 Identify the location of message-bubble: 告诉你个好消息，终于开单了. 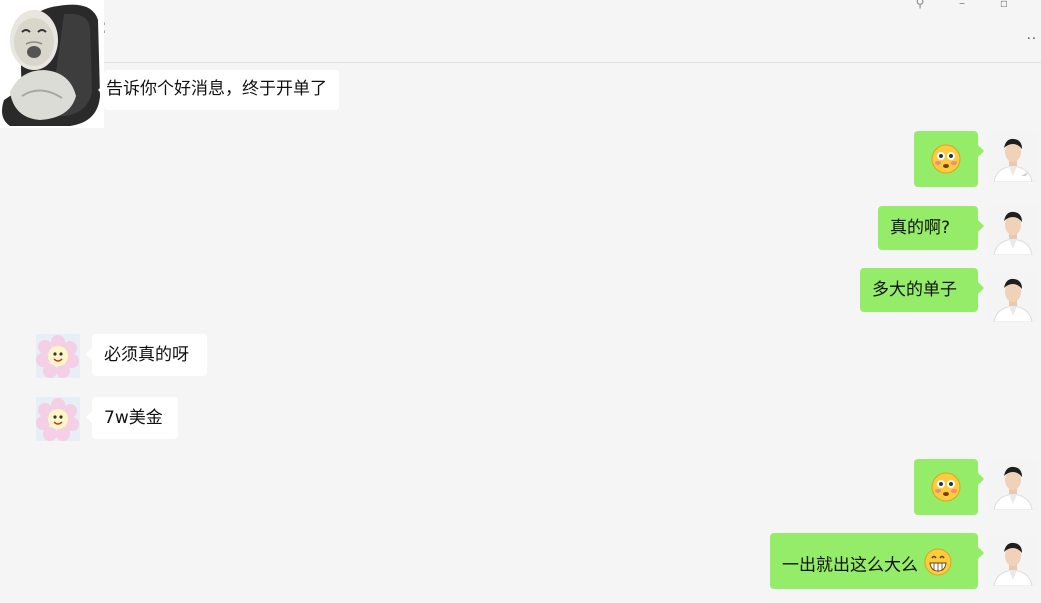
(218, 90).